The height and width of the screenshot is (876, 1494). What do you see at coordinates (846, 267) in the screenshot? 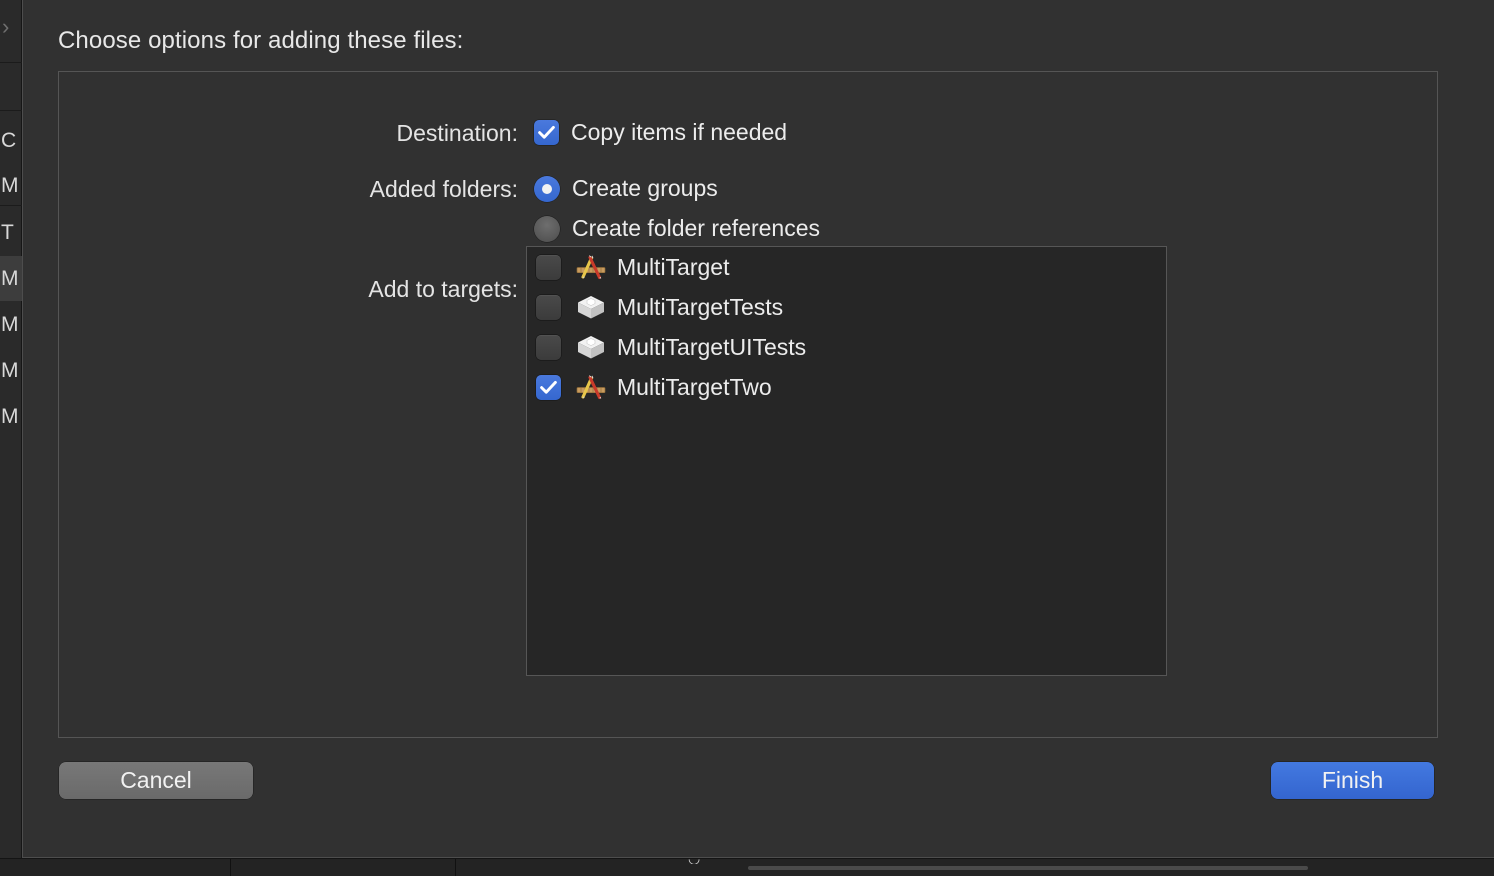
I see `target-row: MultiTarget` at bounding box center [846, 267].